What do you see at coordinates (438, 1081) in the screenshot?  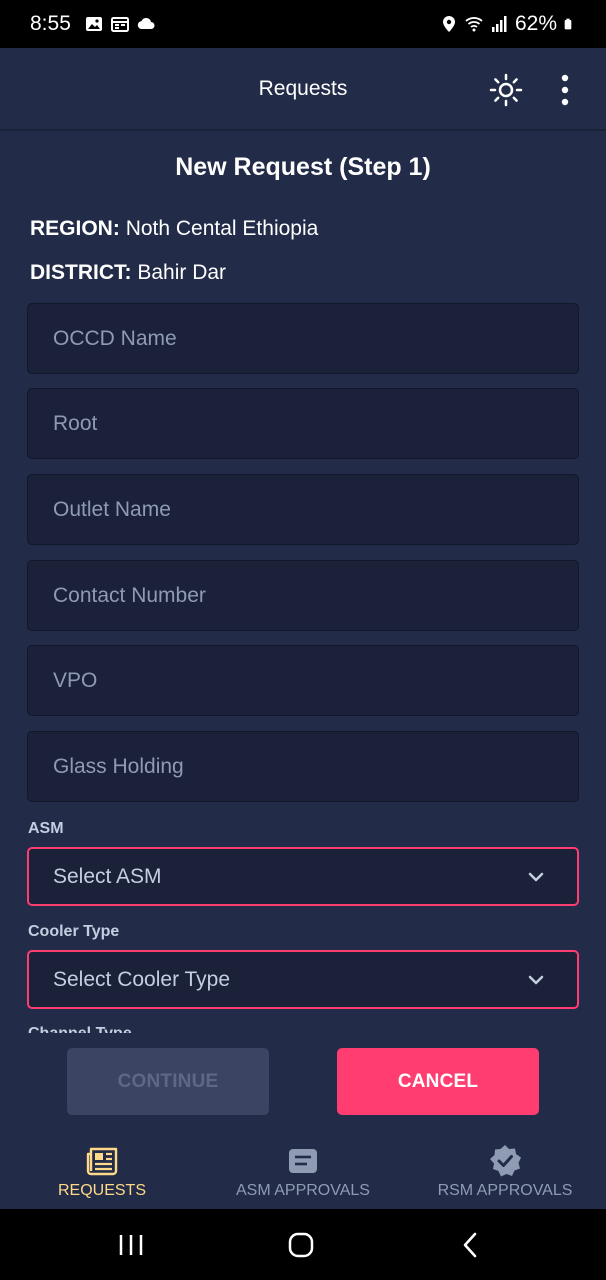 I see `cancel-button: CANCEL` at bounding box center [438, 1081].